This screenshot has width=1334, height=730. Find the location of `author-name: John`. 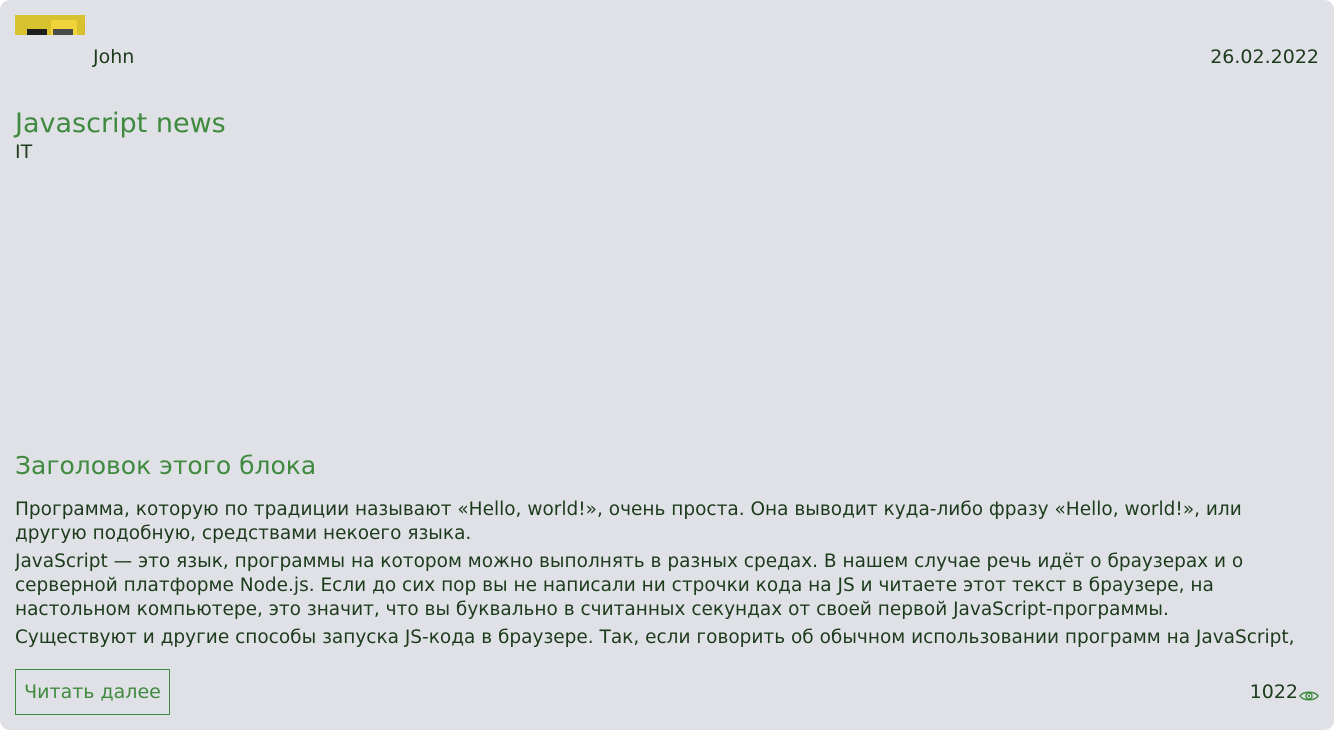

author-name: John is located at coordinates (114, 57).